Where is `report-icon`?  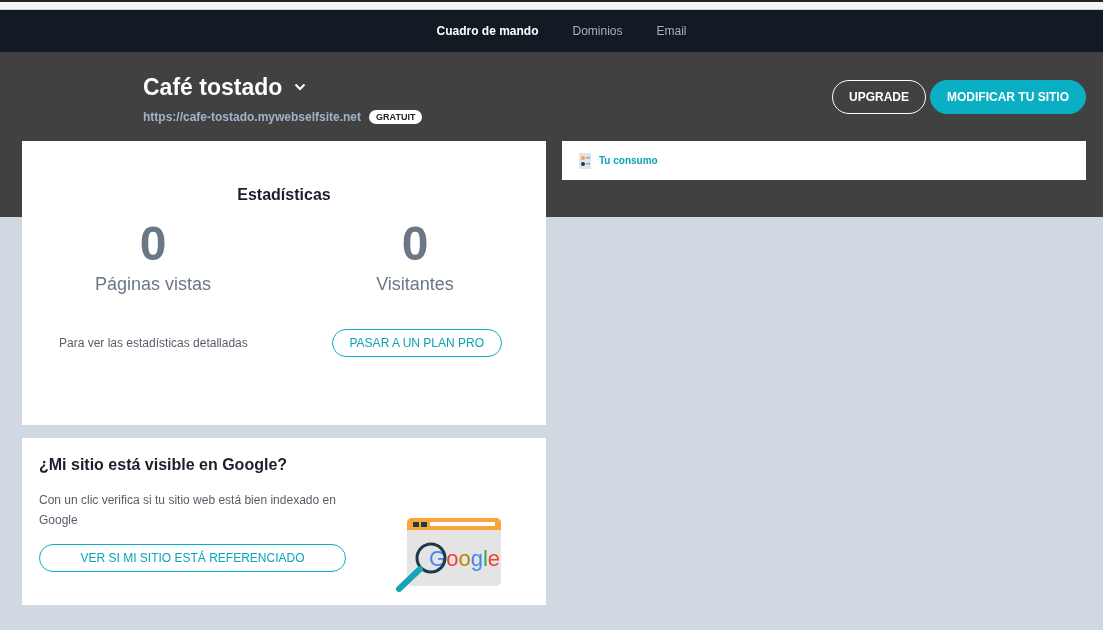
report-icon is located at coordinates (585, 160).